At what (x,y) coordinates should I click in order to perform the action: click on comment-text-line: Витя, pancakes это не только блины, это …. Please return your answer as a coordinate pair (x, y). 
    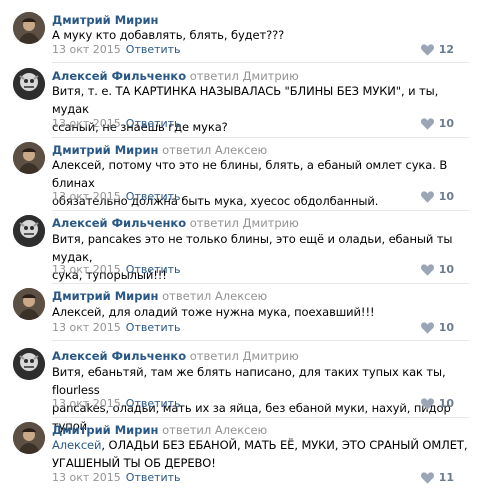
    Looking at the image, I should click on (252, 248).